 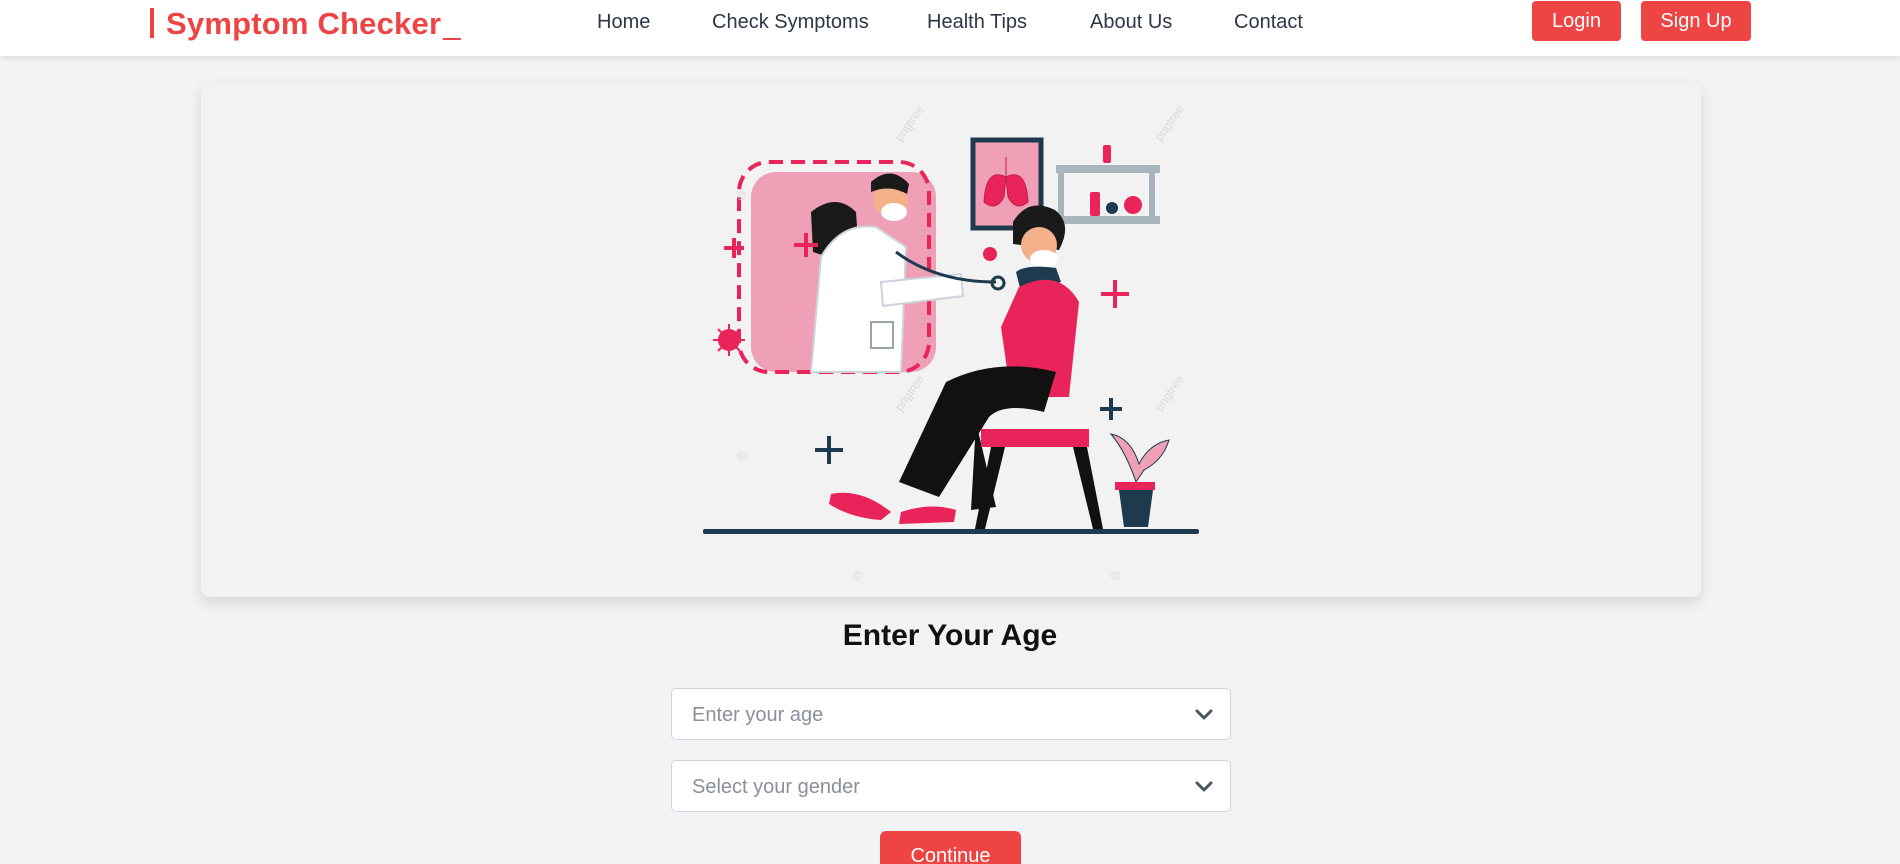 I want to click on nav-home: Home, so click(x=623, y=22).